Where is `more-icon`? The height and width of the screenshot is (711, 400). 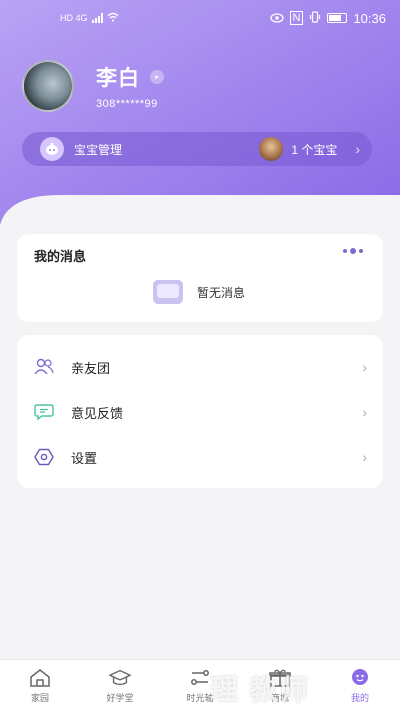
more-icon is located at coordinates (353, 251).